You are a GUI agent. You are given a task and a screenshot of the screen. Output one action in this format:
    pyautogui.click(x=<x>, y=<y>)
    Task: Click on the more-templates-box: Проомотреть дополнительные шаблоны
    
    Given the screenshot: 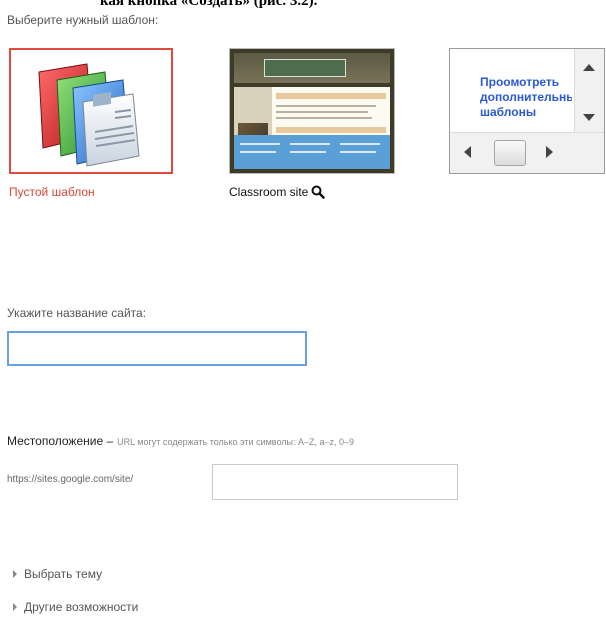 What is the action you would take?
    pyautogui.click(x=527, y=111)
    